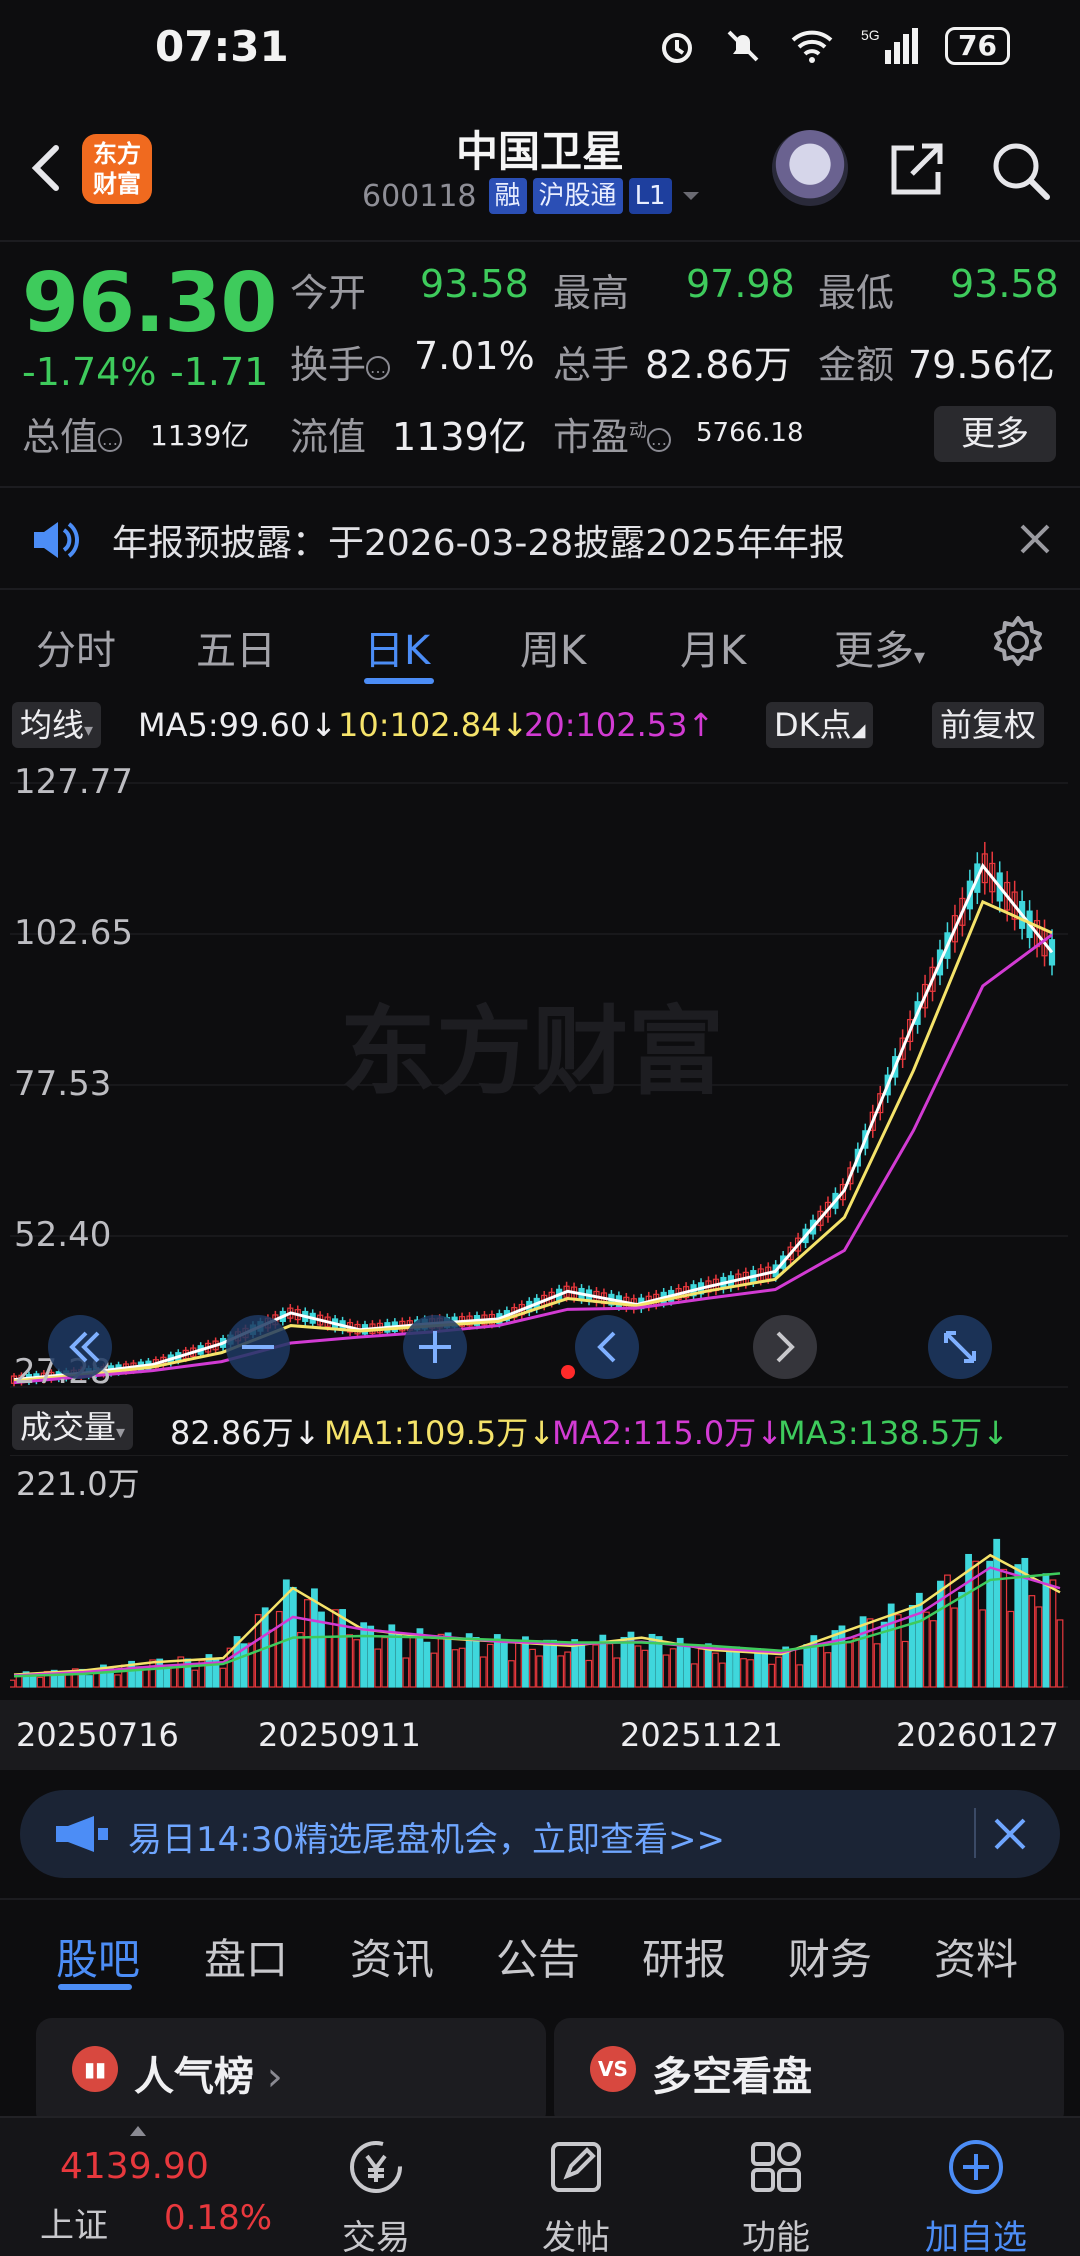 This screenshot has width=1080, height=2256. What do you see at coordinates (977, 46) in the screenshot?
I see `battery-indicator: 76` at bounding box center [977, 46].